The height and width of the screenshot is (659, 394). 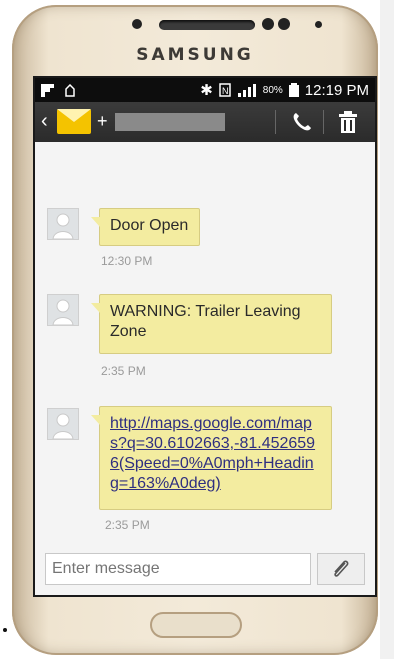 I want to click on signal-icon, so click(x=246, y=90).